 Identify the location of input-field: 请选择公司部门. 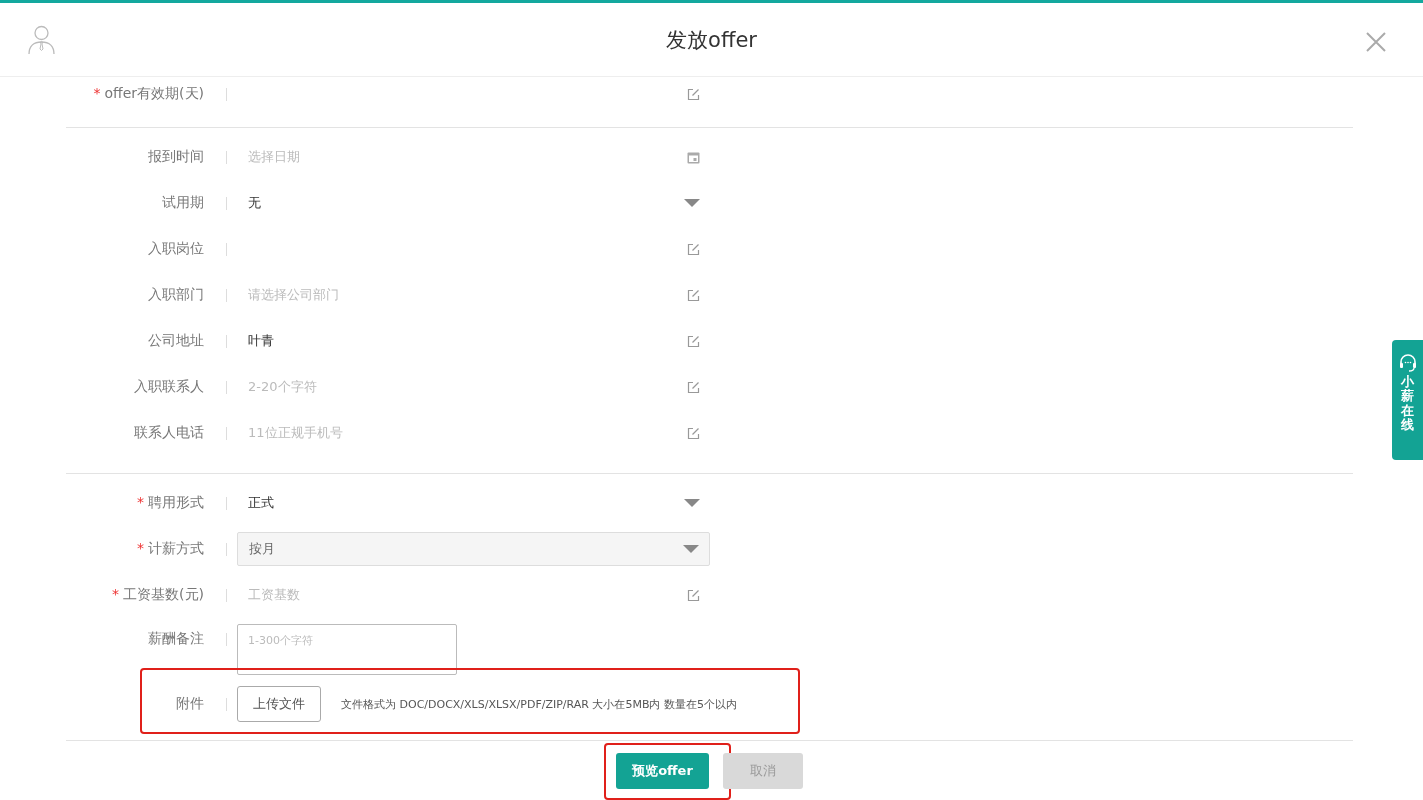
(473, 295).